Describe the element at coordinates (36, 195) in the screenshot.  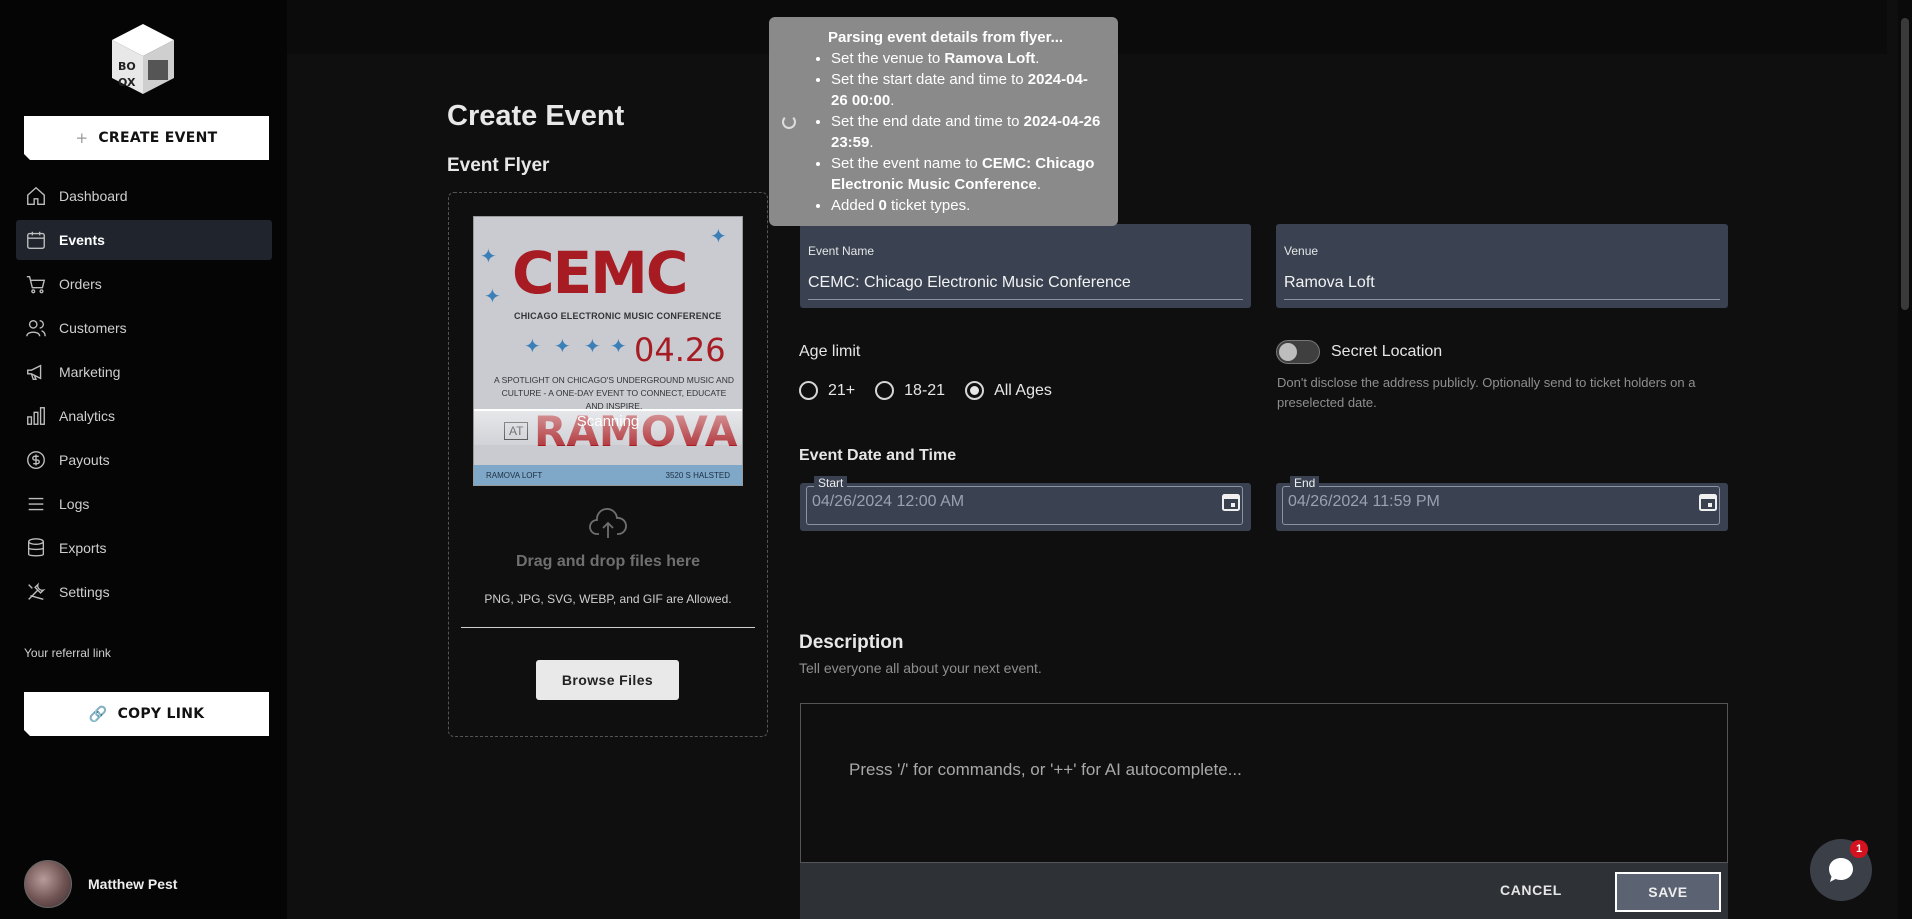
I see `home-icon` at that location.